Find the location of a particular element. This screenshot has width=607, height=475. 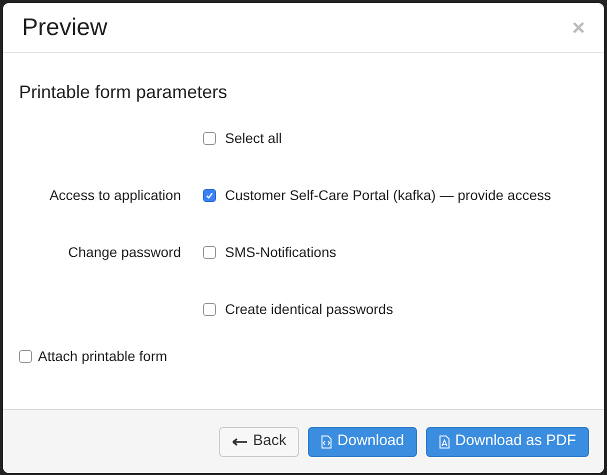

download-button: Download as PDF is located at coordinates (507, 441).